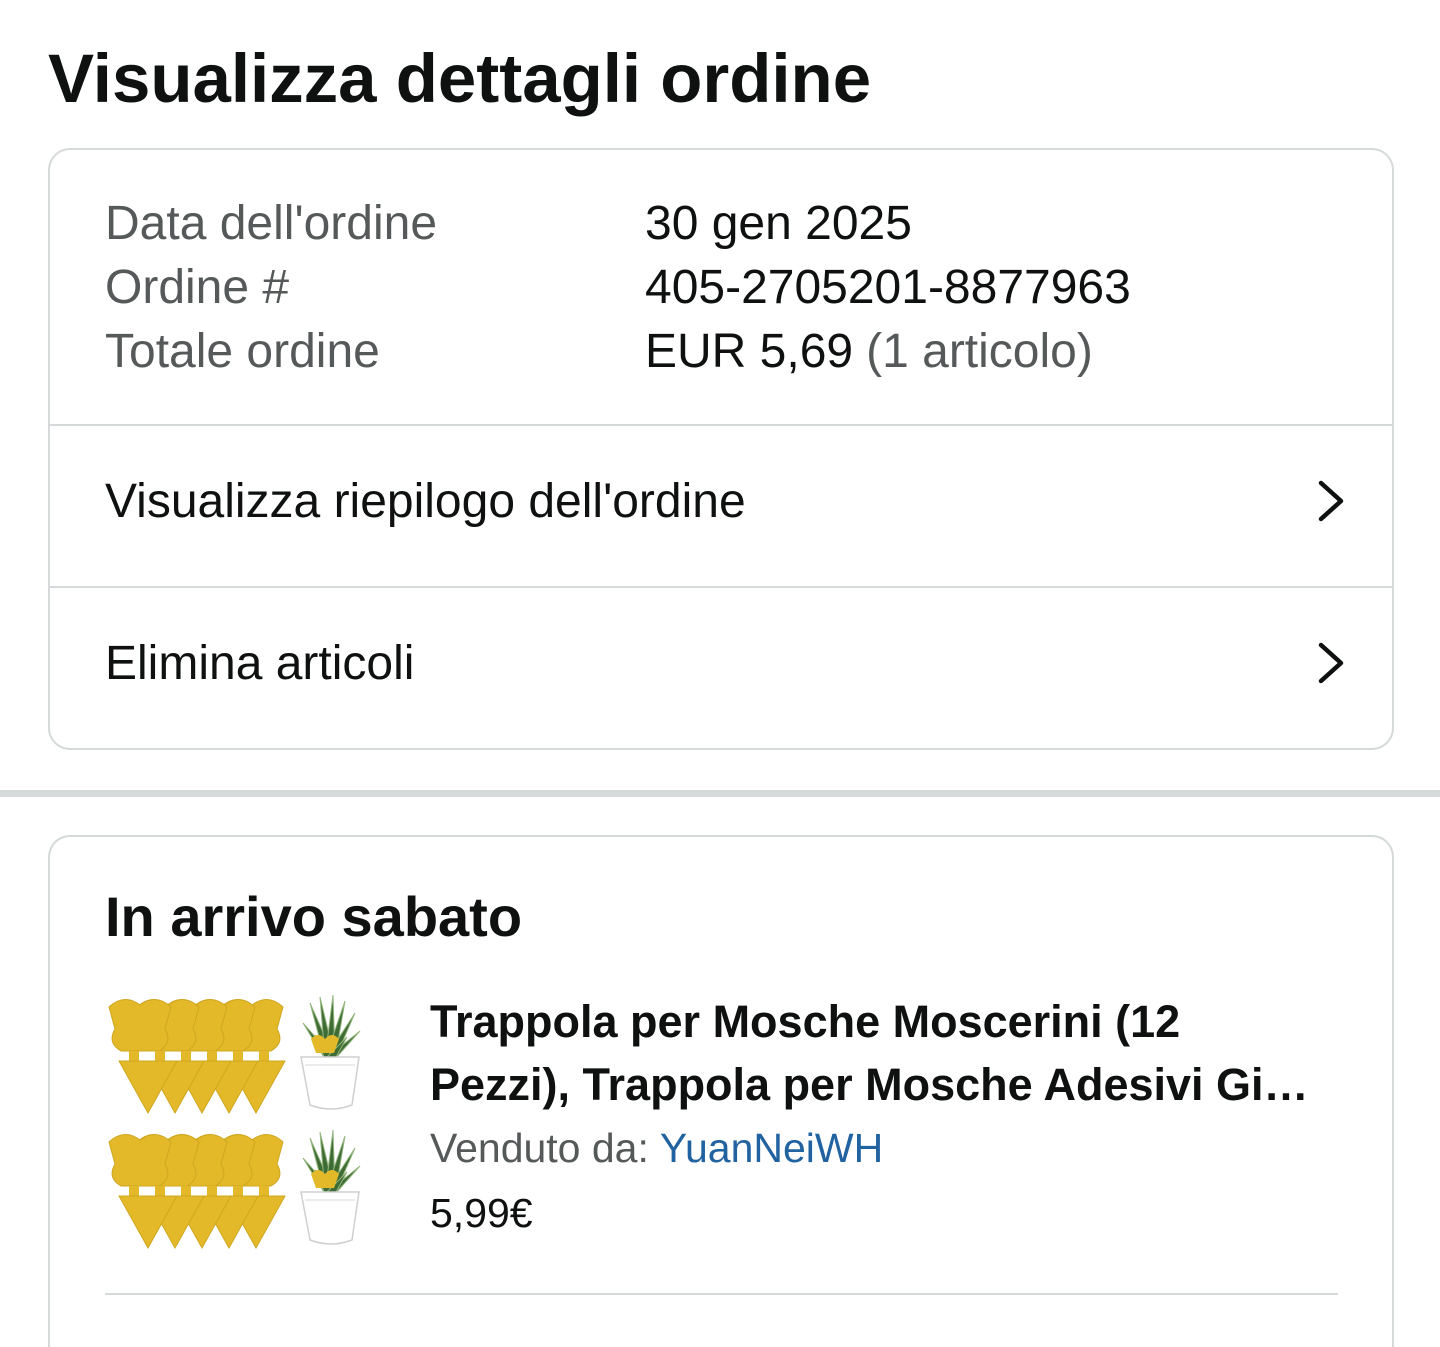 This screenshot has height=1347, width=1440. I want to click on order-number-row: Ordine # 405-2705201-8877963, so click(748, 288).